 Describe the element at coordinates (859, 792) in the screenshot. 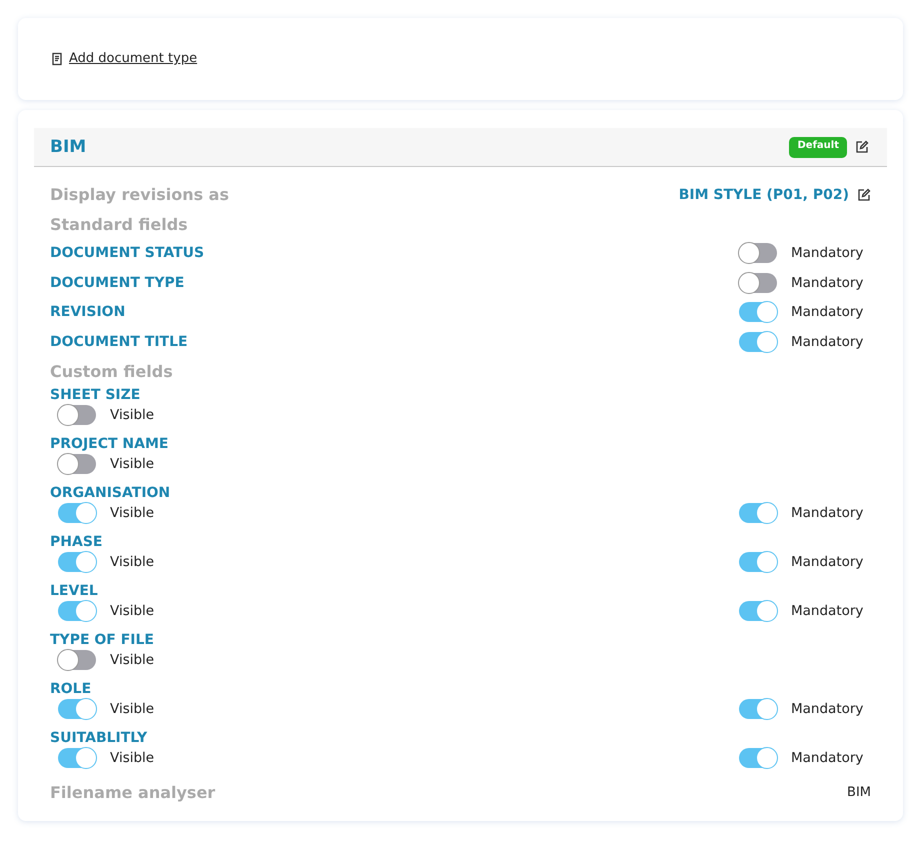

I see `analyser-value: BIM` at that location.